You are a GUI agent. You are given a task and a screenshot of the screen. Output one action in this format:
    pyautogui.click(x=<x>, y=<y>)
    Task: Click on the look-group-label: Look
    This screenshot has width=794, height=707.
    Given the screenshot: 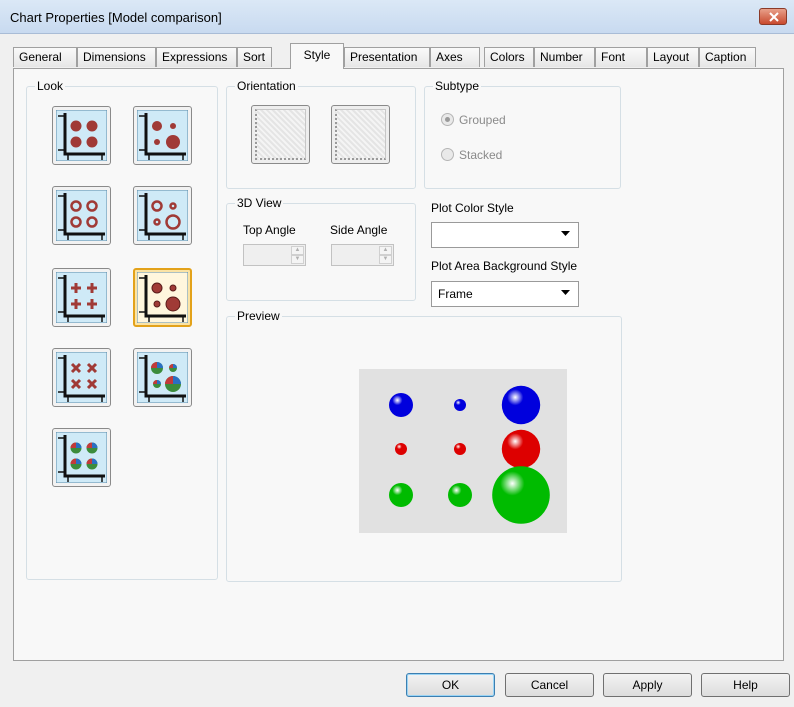 What is the action you would take?
    pyautogui.click(x=50, y=86)
    